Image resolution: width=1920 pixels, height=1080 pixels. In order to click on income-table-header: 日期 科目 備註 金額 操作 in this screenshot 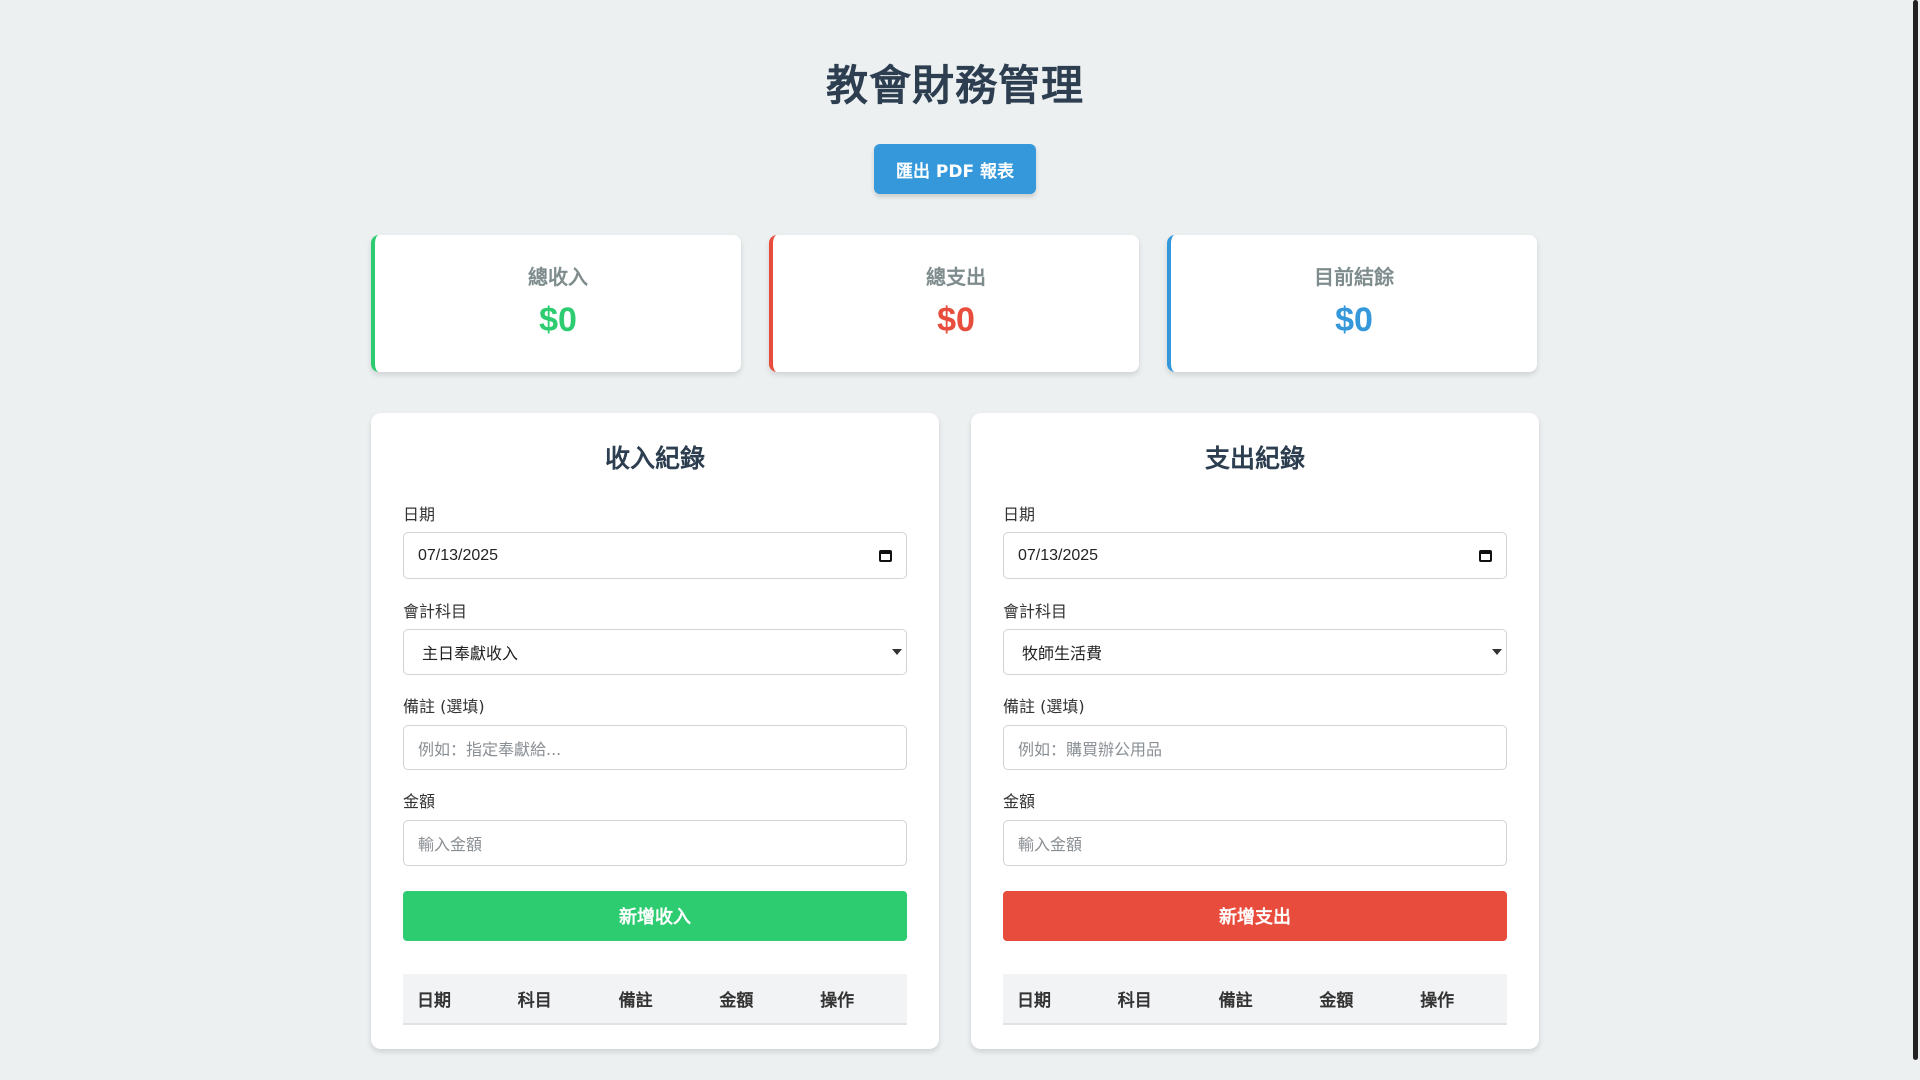, I will do `click(655, 999)`.